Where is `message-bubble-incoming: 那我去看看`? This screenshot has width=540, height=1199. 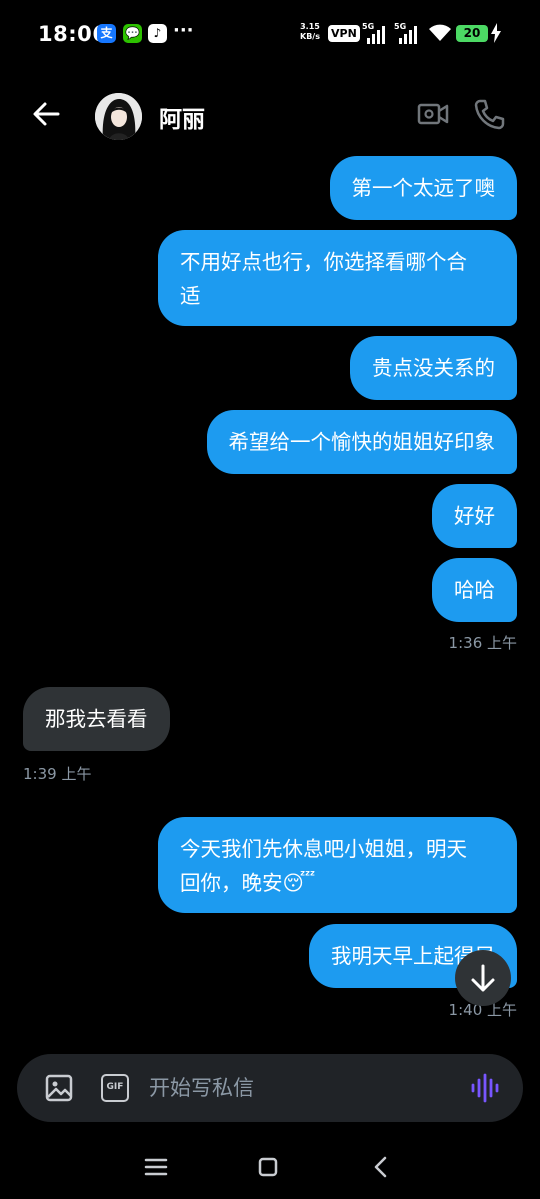 message-bubble-incoming: 那我去看看 is located at coordinates (96, 719).